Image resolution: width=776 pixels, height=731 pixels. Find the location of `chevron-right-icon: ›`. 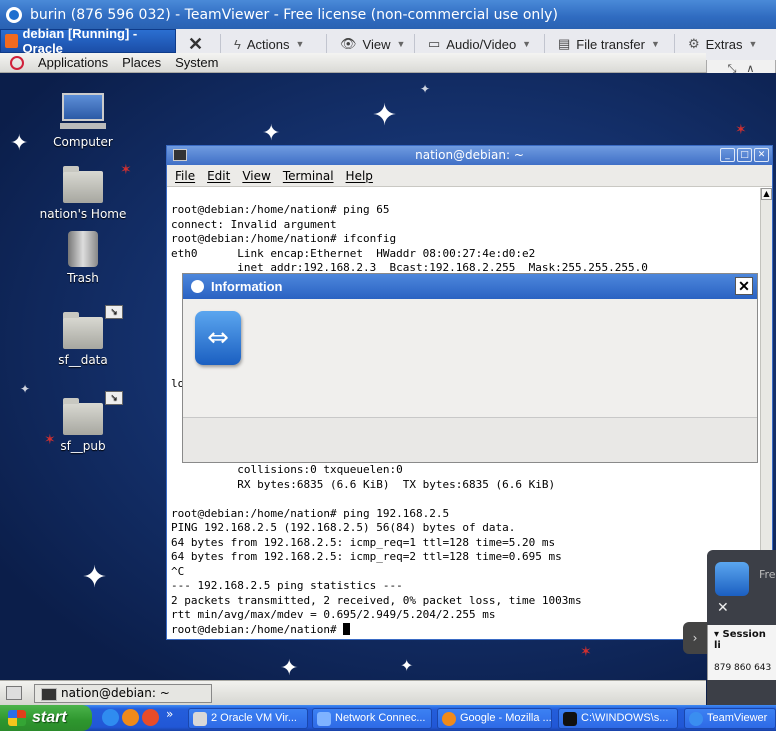

chevron-right-icon: › is located at coordinates (695, 638).